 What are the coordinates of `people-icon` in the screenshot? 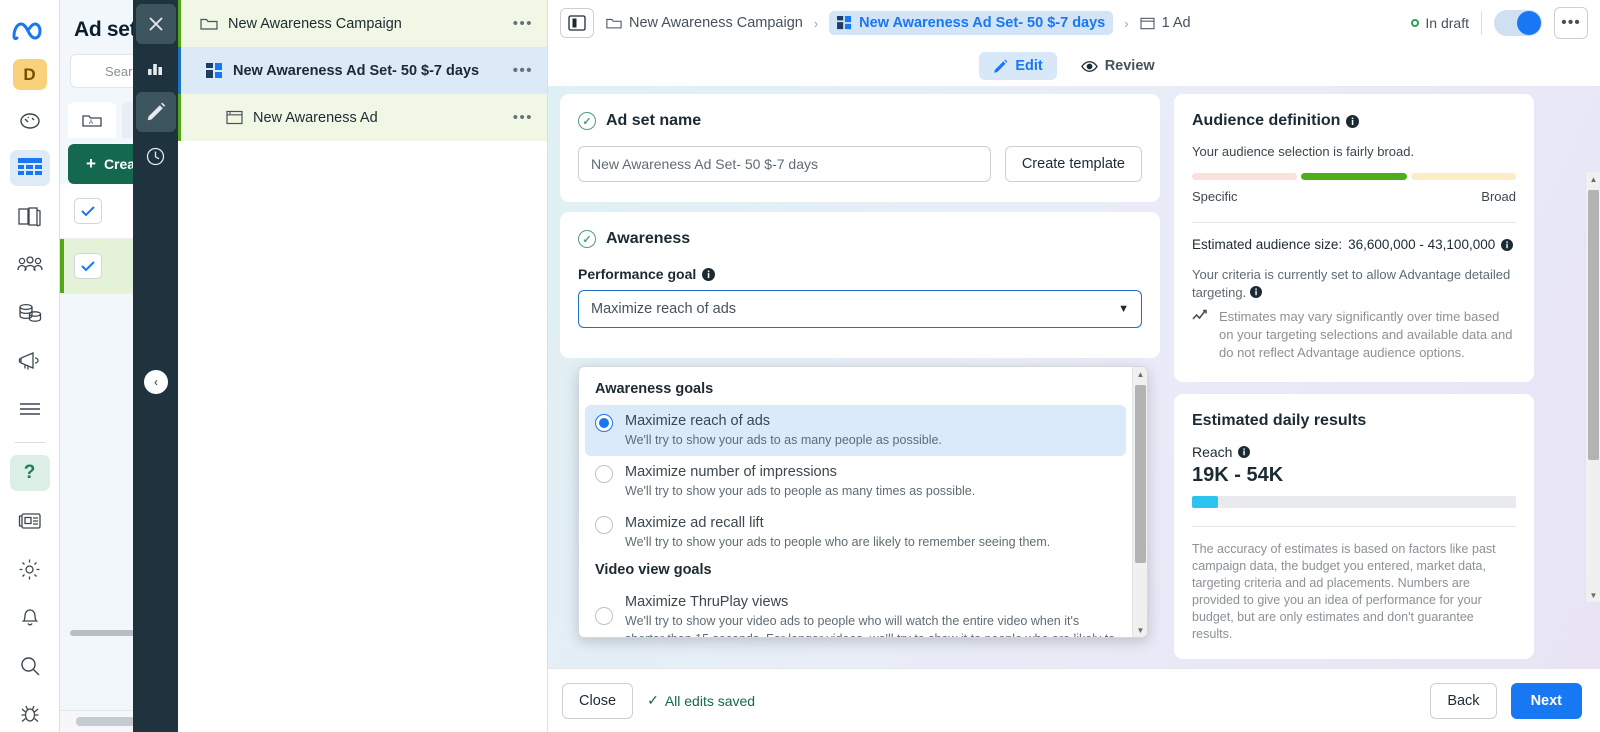 It's located at (30, 265).